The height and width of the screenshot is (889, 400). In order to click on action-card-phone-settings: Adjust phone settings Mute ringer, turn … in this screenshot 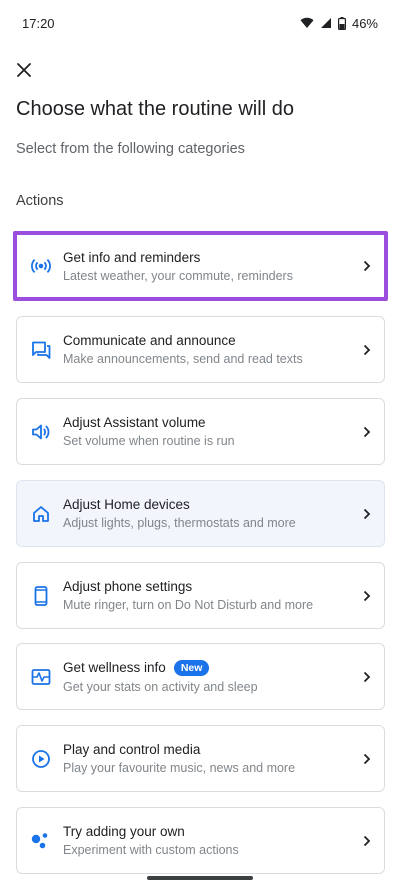, I will do `click(200, 595)`.